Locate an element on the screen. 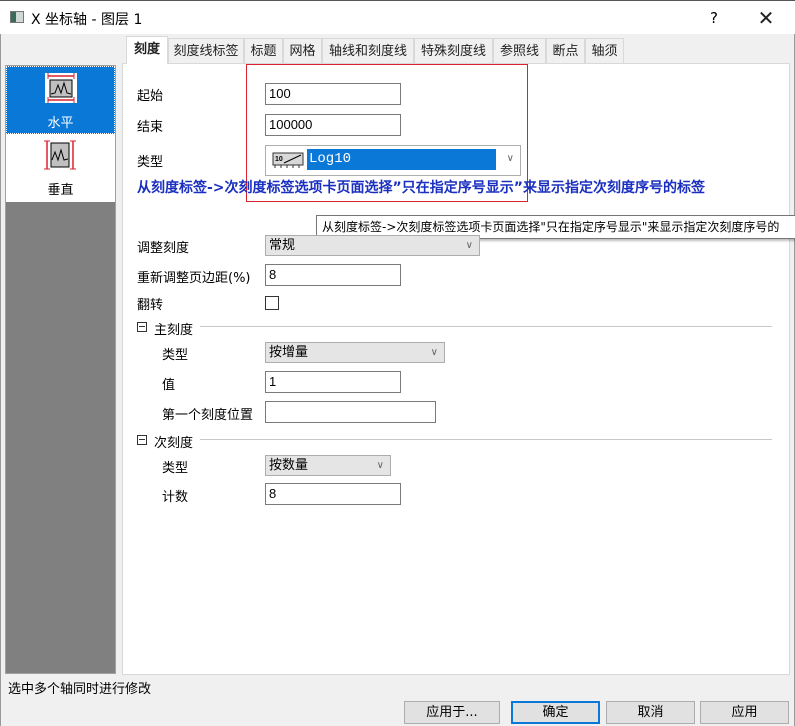 This screenshot has width=795, height=726. sidebar-item-horizontal: 水平 is located at coordinates (60, 100).